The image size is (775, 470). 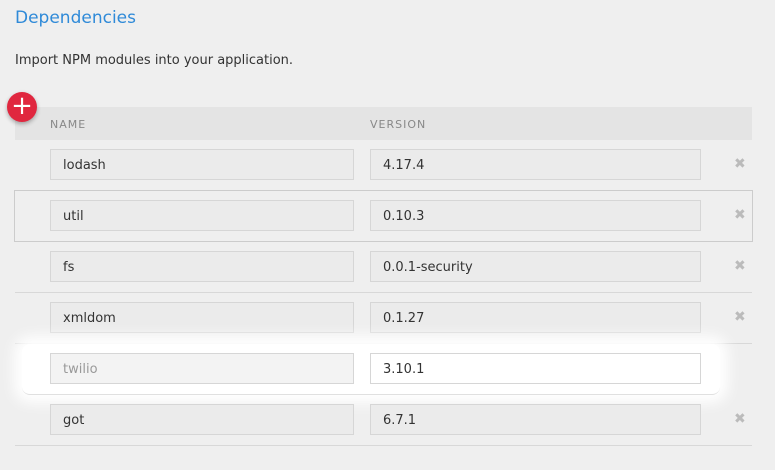 I want to click on dependency-row: xmldom 0.1.27 ✖, so click(x=383, y=318).